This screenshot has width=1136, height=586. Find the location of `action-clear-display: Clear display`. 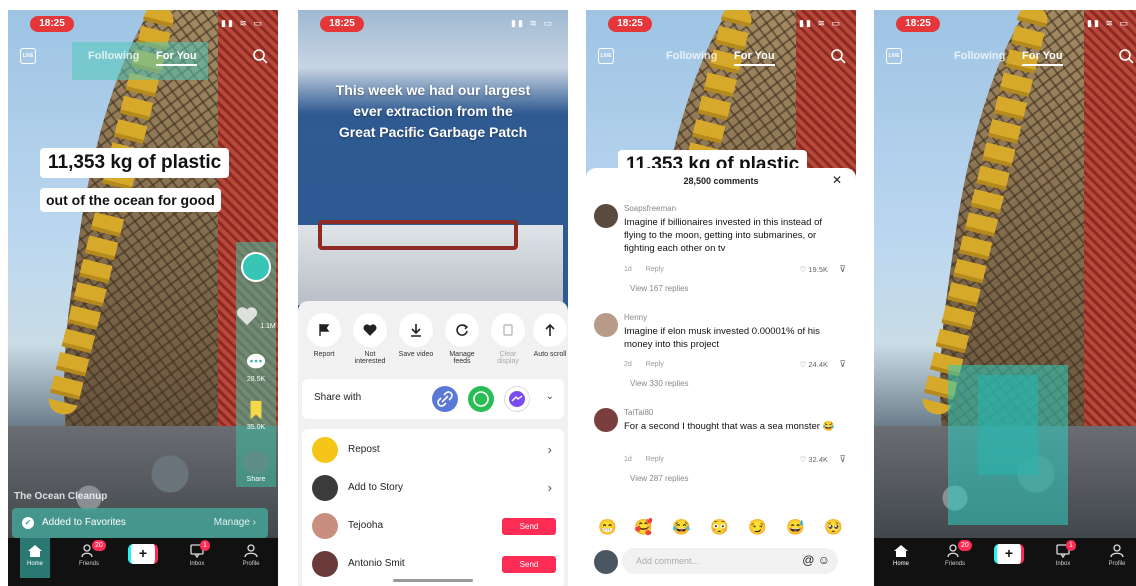

action-clear-display: Clear display is located at coordinates (508, 339).